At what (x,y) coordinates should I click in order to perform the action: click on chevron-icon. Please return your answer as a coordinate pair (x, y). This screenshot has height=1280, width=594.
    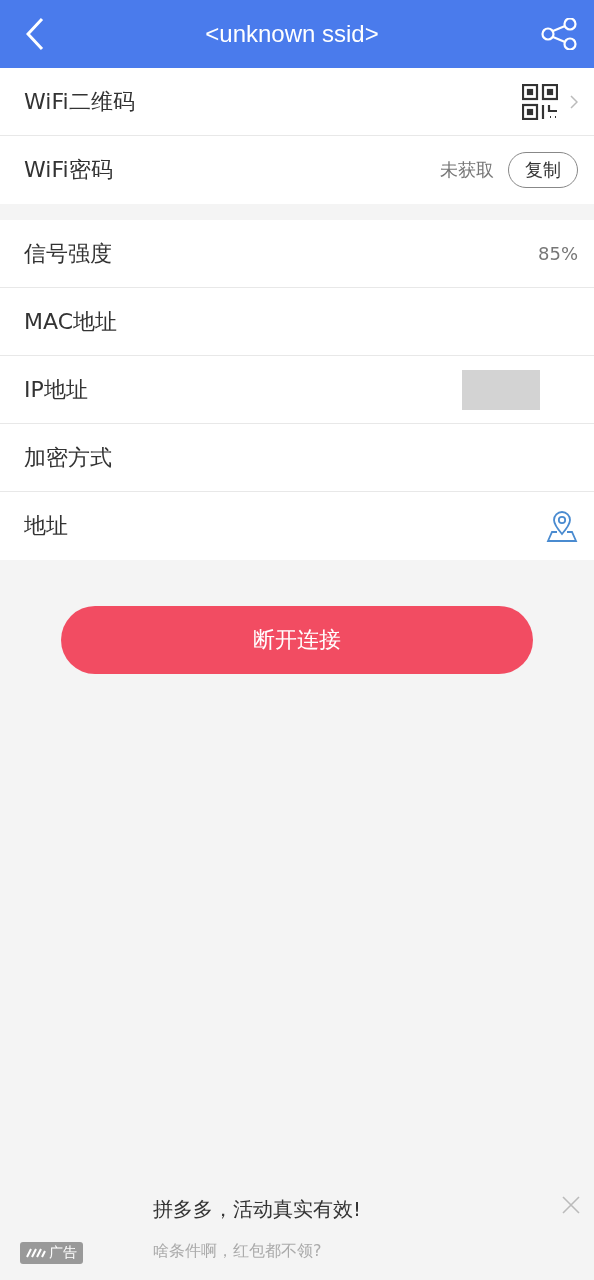
    Looking at the image, I should click on (574, 101).